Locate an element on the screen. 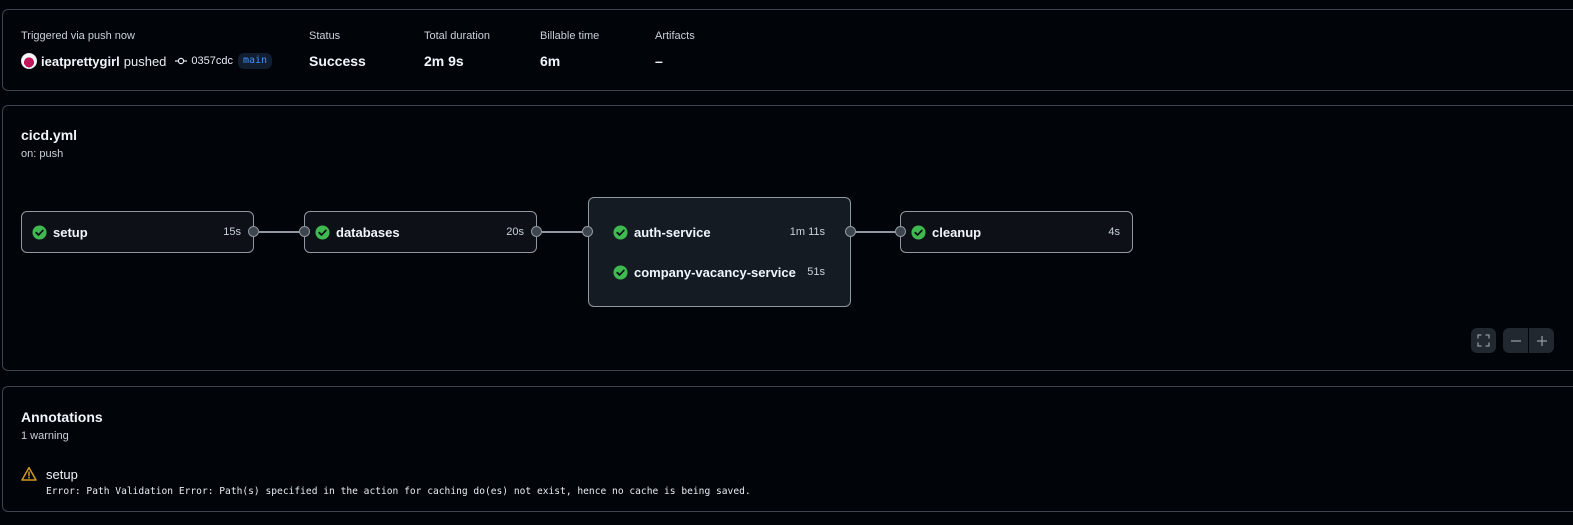 The width and height of the screenshot is (1573, 525). minus-icon is located at coordinates (1515, 340).